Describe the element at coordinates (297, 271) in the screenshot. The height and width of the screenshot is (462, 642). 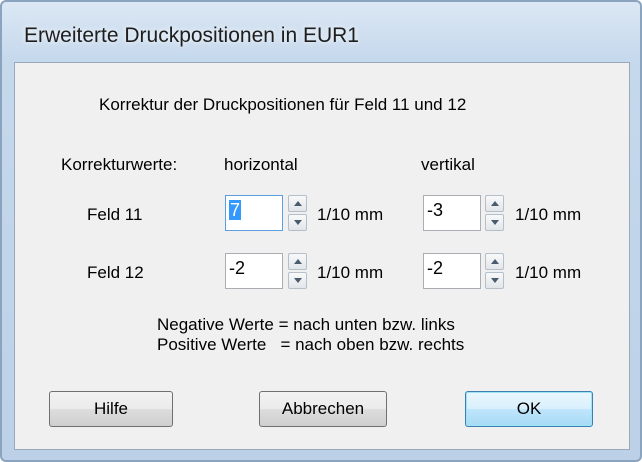
I see `feld-12-horizontal-spinner` at that location.